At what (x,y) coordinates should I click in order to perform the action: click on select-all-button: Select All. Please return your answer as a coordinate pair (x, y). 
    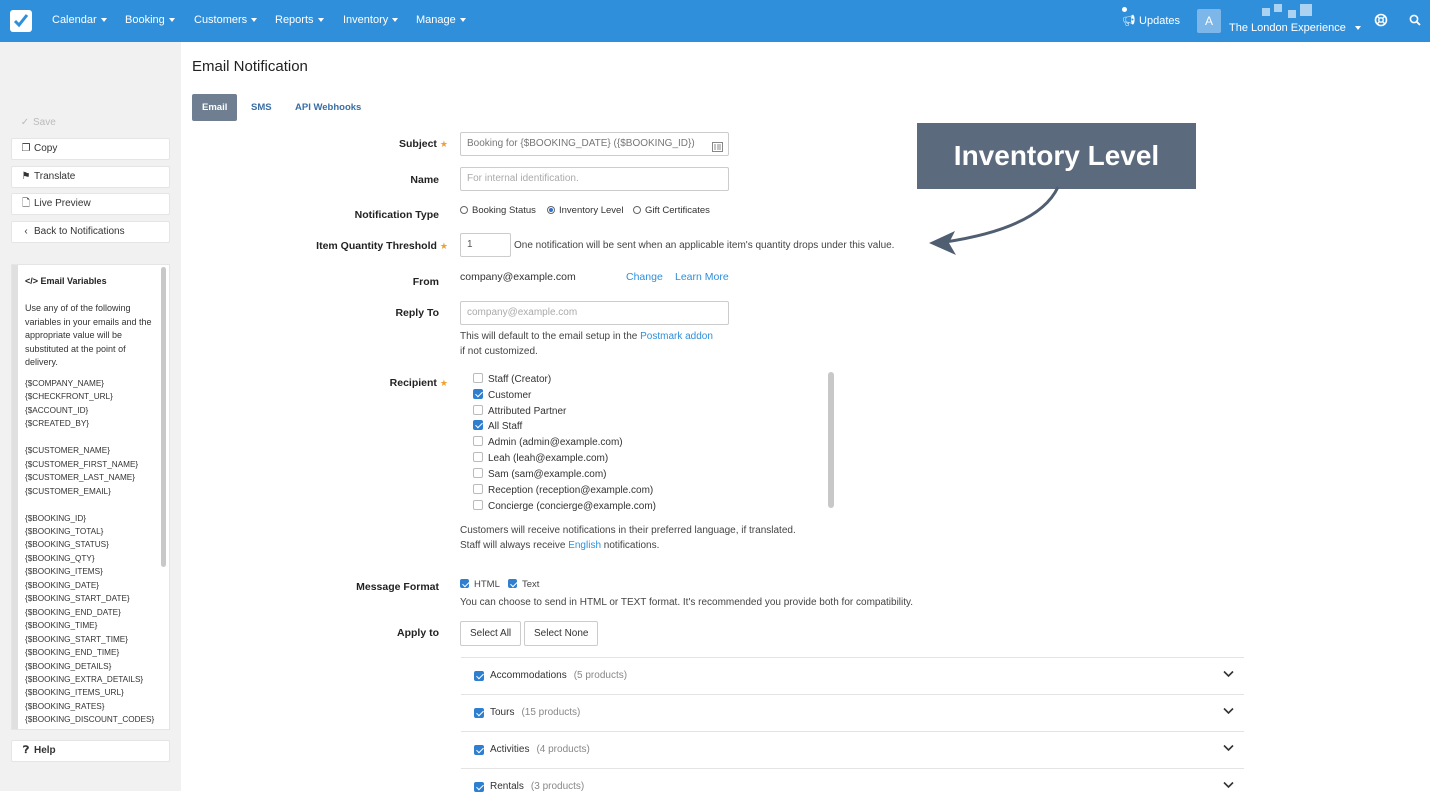
    Looking at the image, I should click on (491, 633).